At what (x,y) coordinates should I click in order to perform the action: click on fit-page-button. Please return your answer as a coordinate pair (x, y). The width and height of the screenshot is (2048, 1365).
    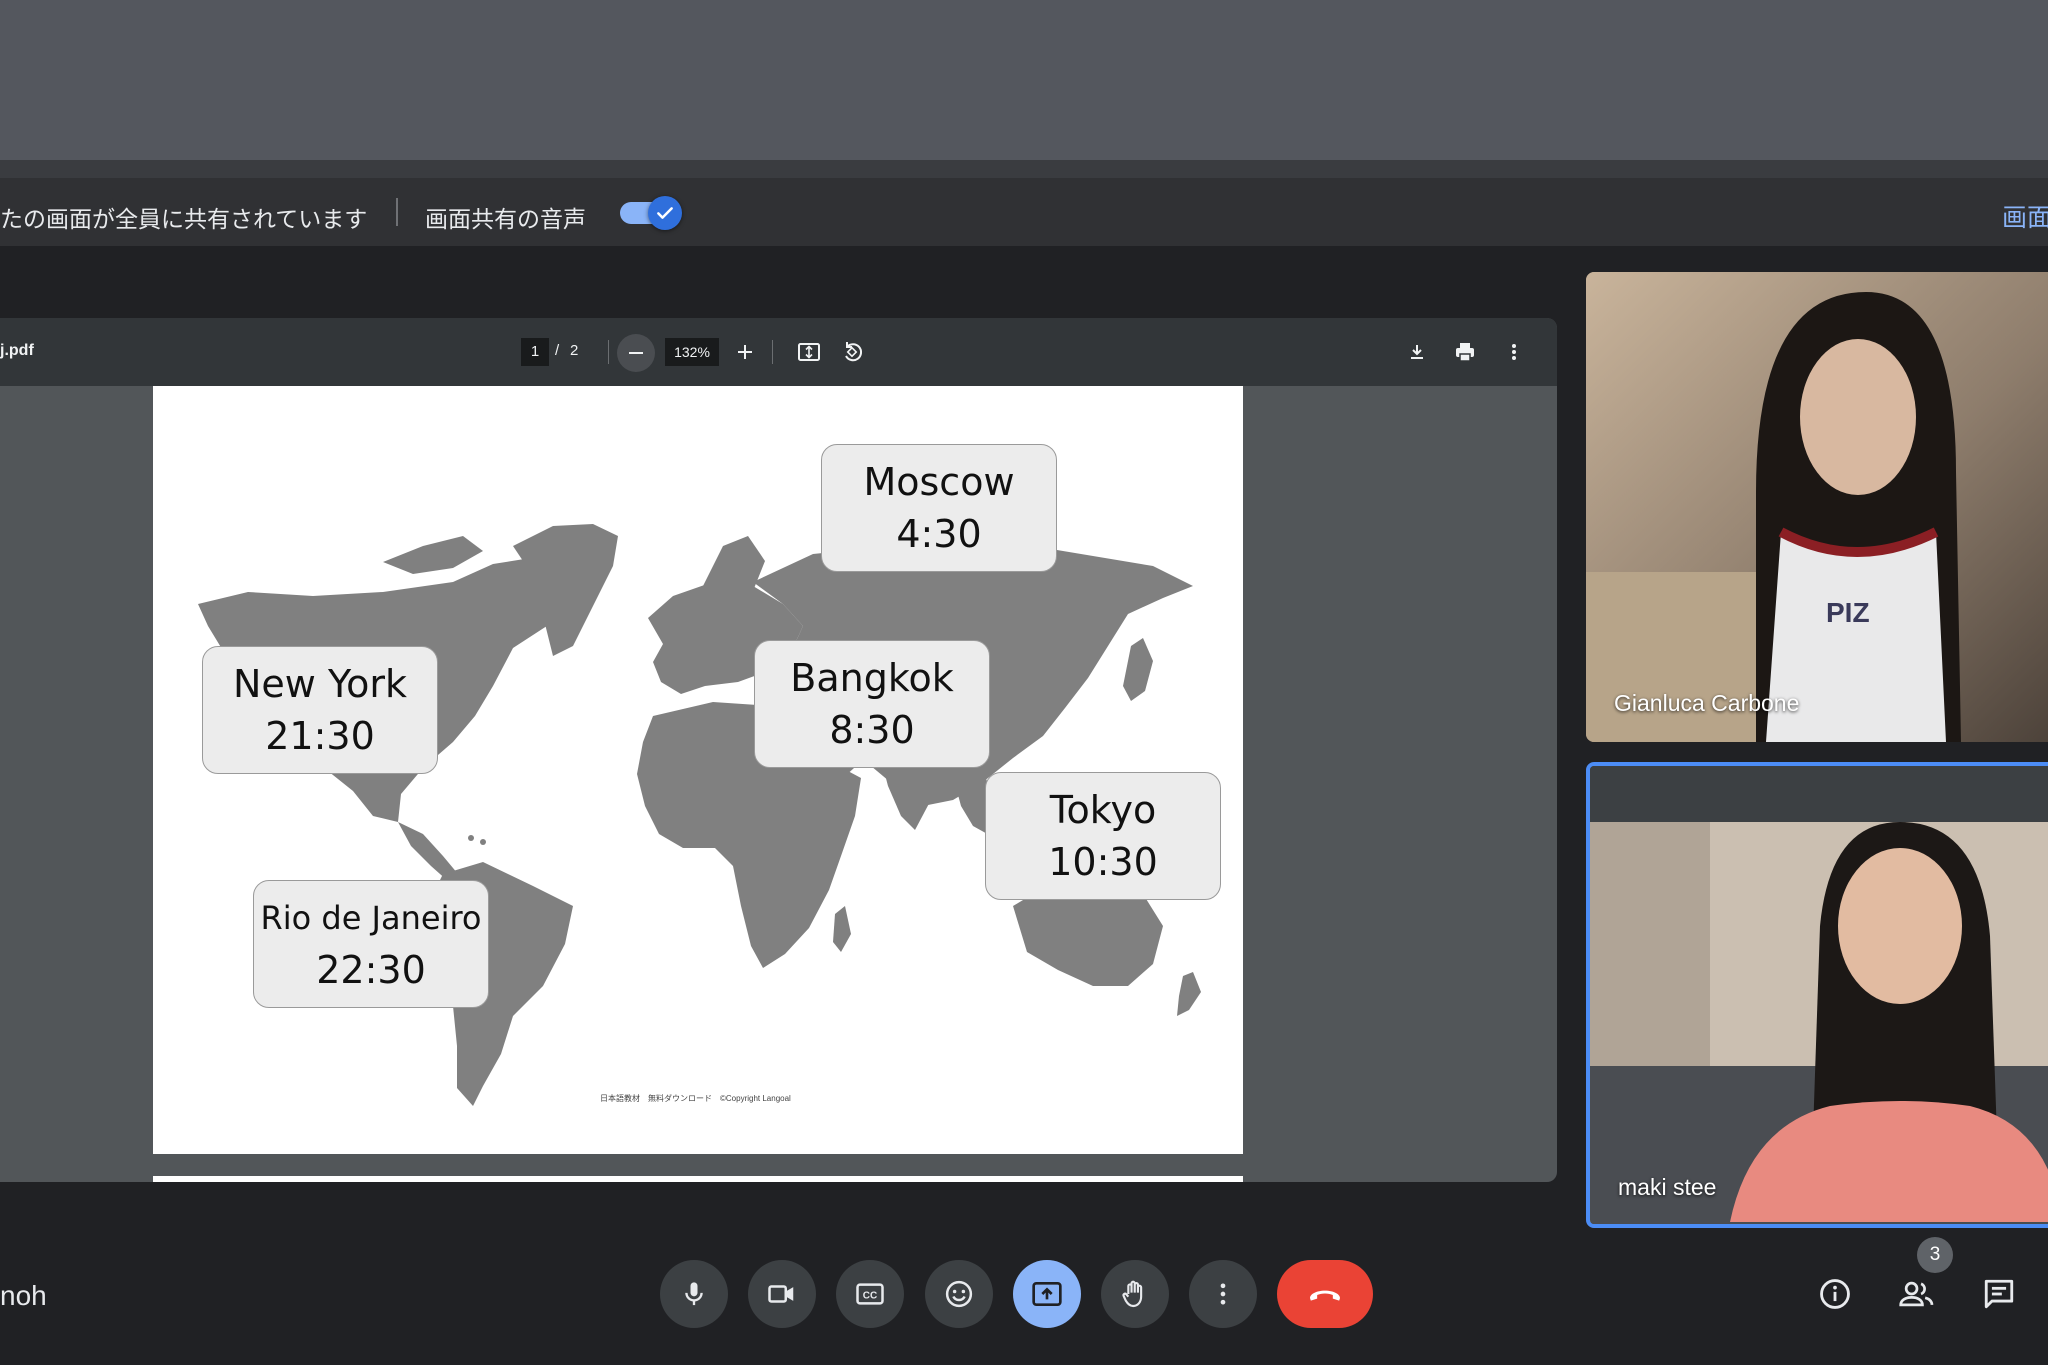
    Looking at the image, I should click on (809, 352).